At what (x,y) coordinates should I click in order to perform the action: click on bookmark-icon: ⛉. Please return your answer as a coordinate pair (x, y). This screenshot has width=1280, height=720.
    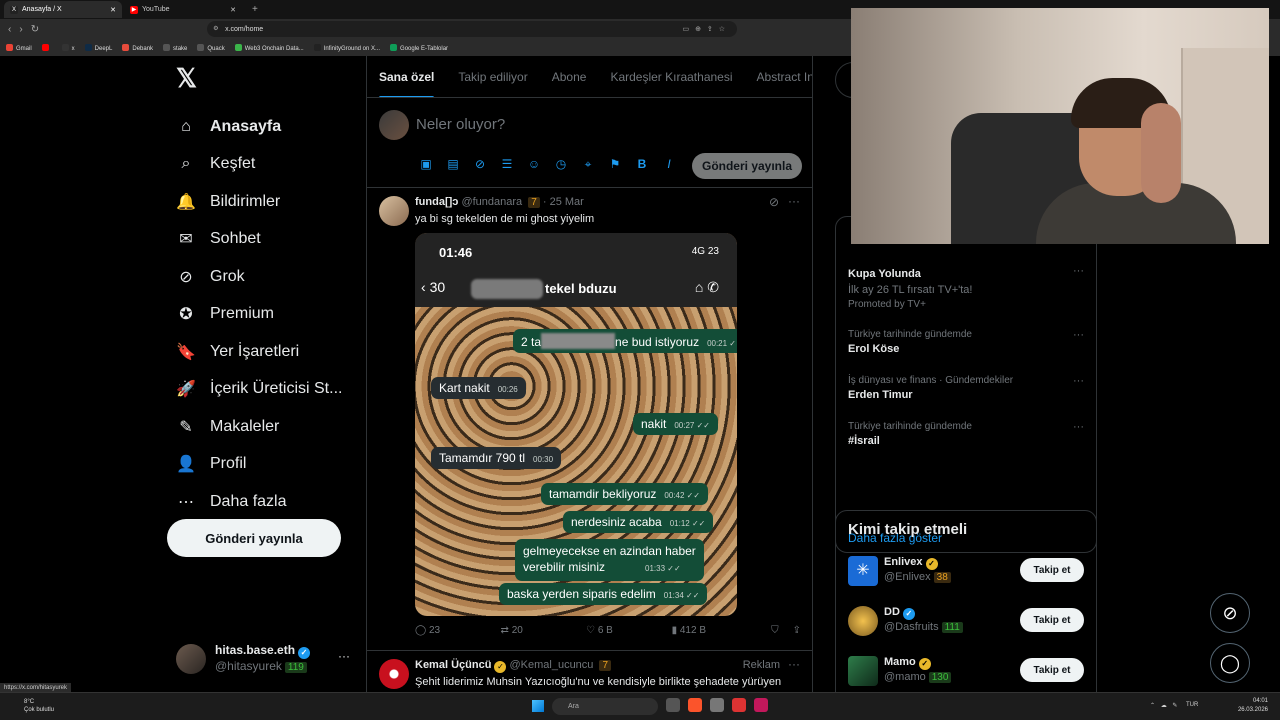
    Looking at the image, I should click on (775, 630).